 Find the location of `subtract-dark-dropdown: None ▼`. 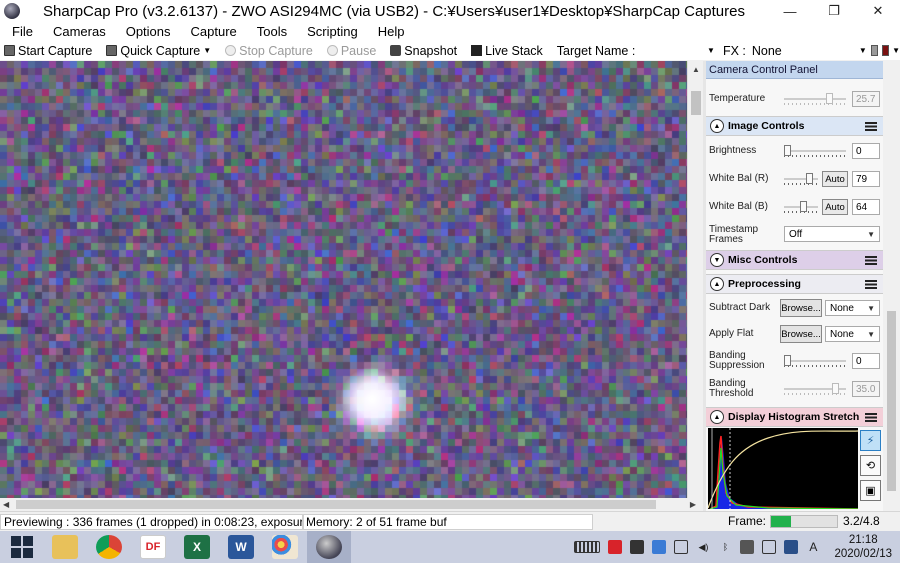

subtract-dark-dropdown: None ▼ is located at coordinates (852, 308).